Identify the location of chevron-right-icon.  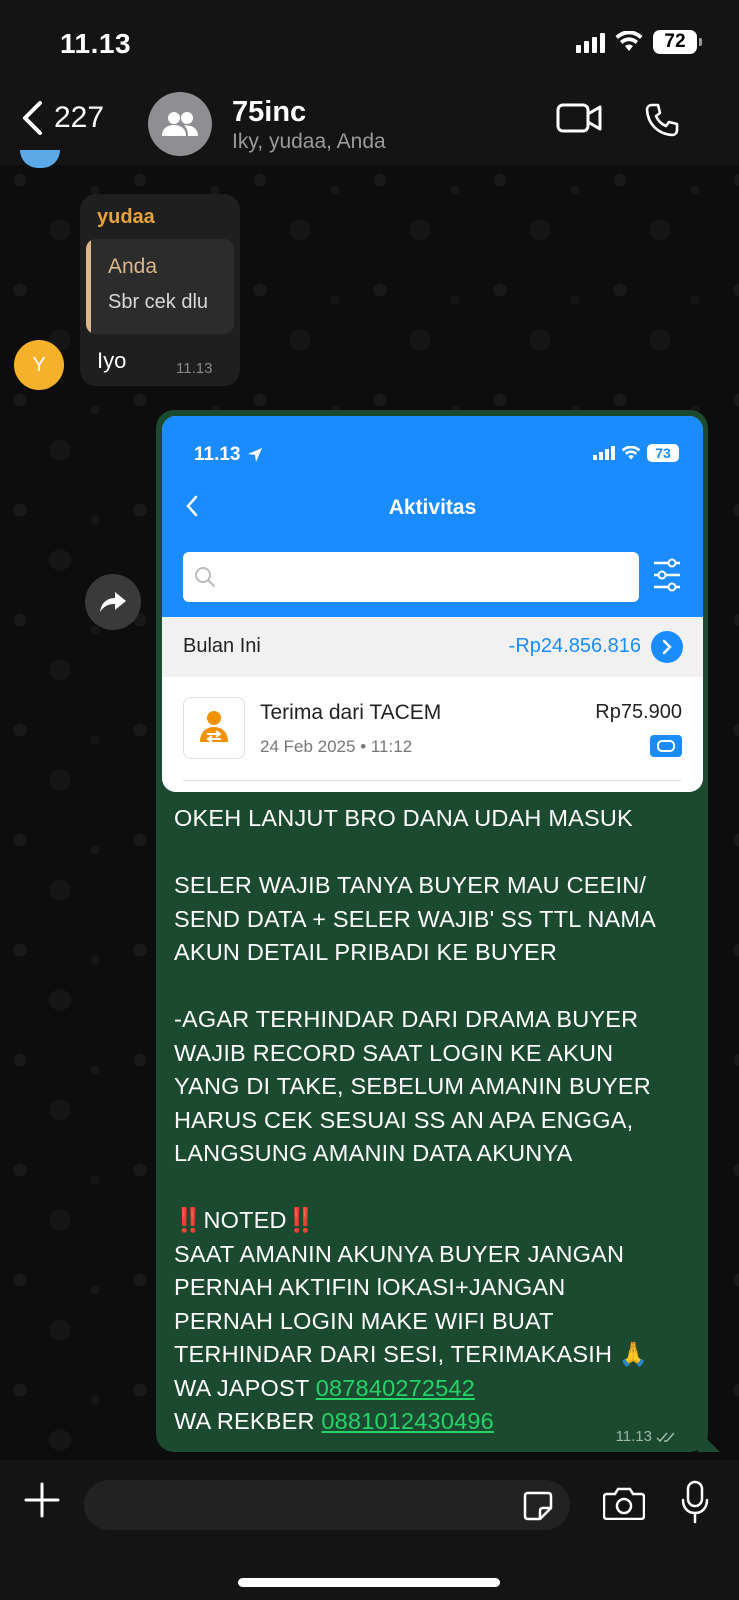
(667, 647).